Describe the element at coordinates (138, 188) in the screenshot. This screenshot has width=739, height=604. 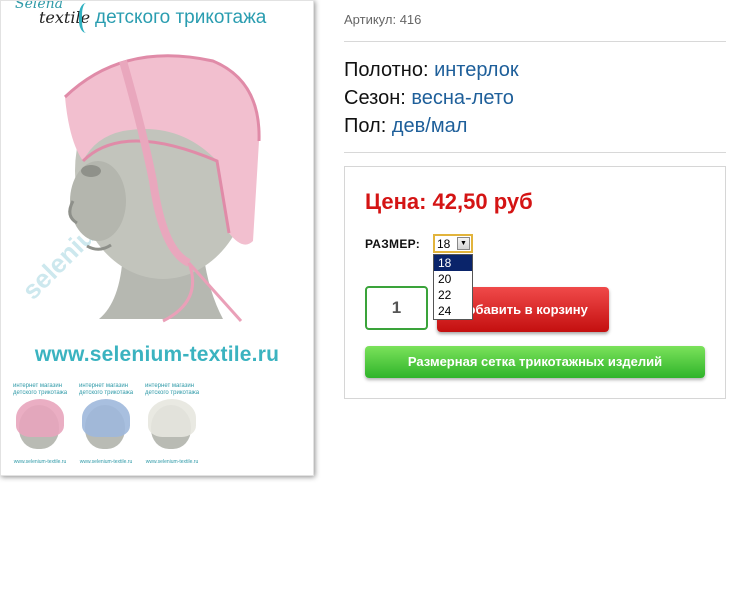
I see `bonnet-on-mannequin-image: selenium-textile.ru` at that location.